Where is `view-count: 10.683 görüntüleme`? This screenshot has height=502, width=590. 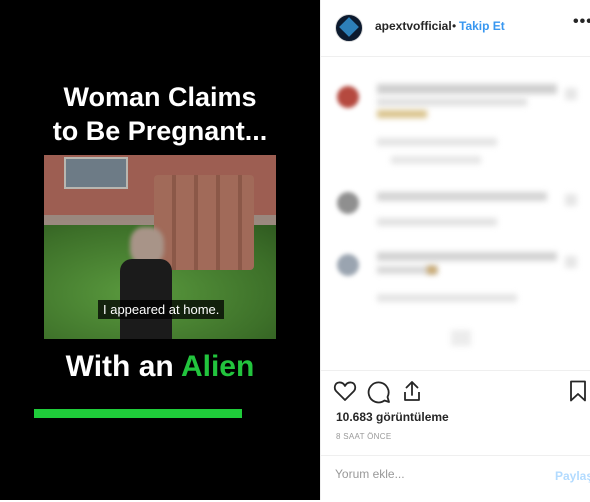 view-count: 10.683 görüntüleme is located at coordinates (392, 417).